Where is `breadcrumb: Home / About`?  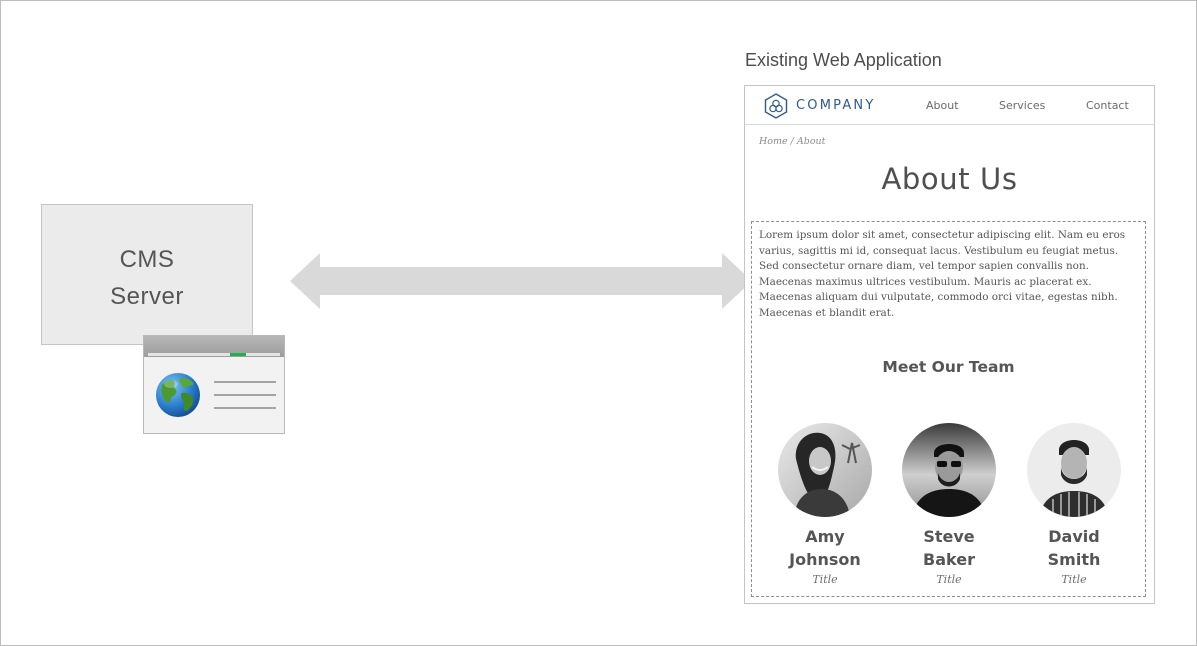 breadcrumb: Home / About is located at coordinates (792, 141).